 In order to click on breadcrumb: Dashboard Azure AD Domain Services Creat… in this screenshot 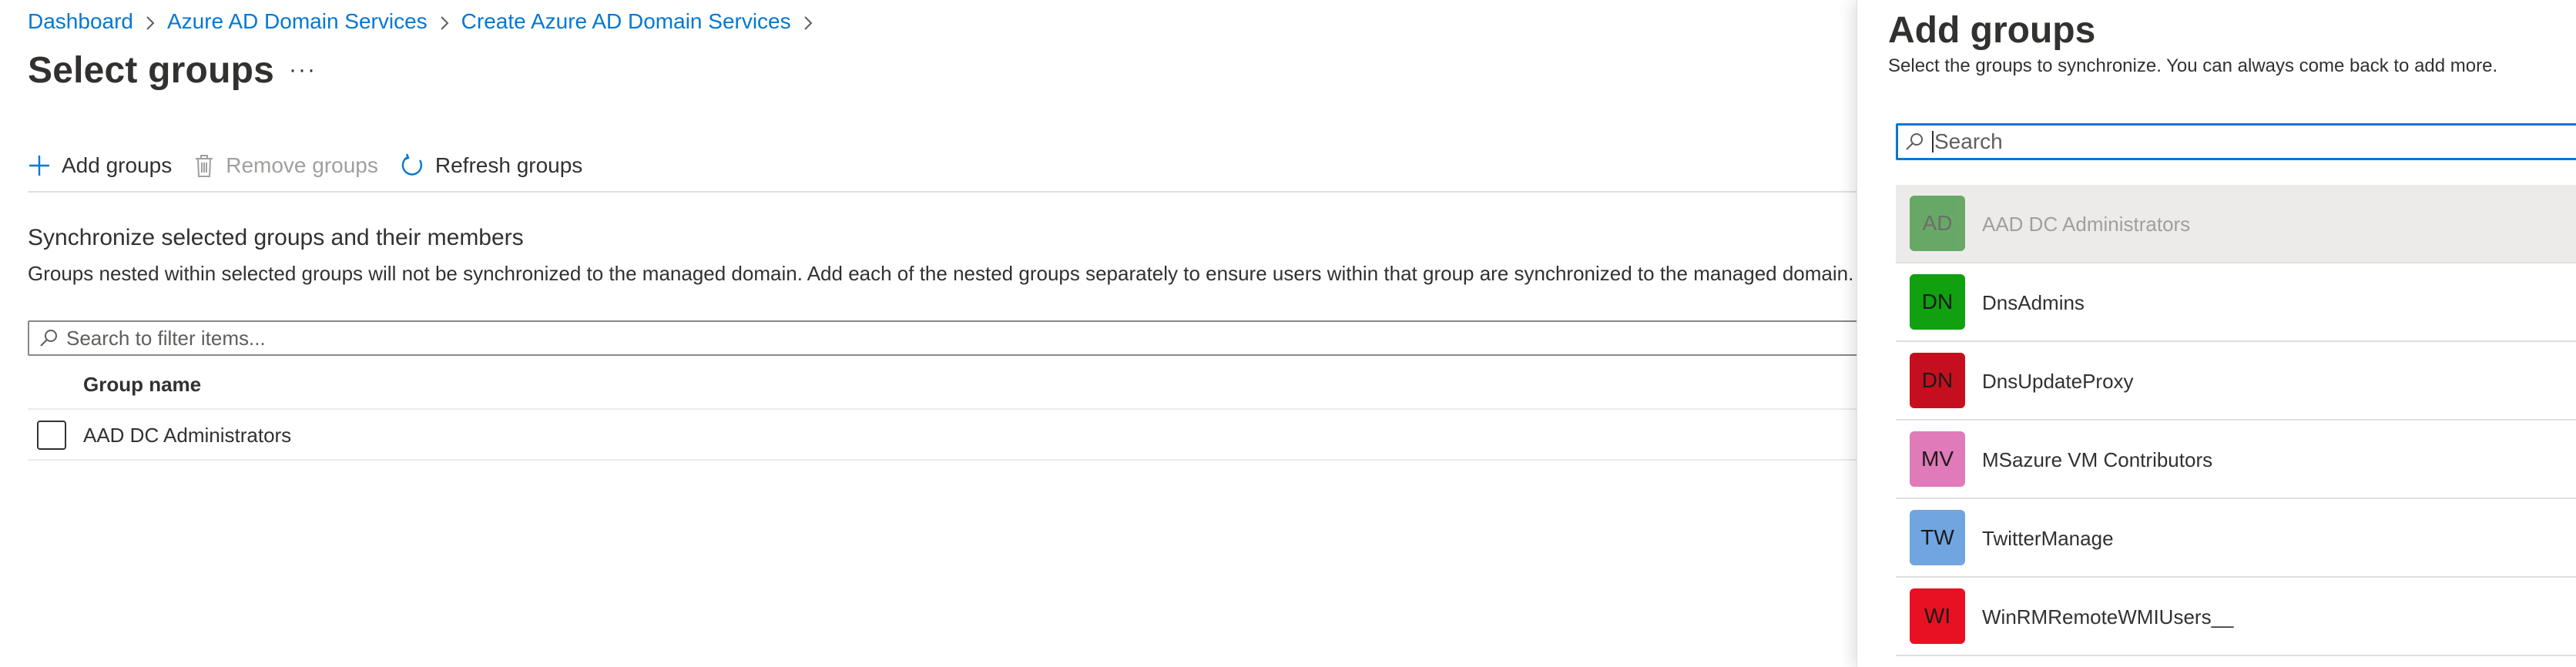, I will do `click(426, 21)`.